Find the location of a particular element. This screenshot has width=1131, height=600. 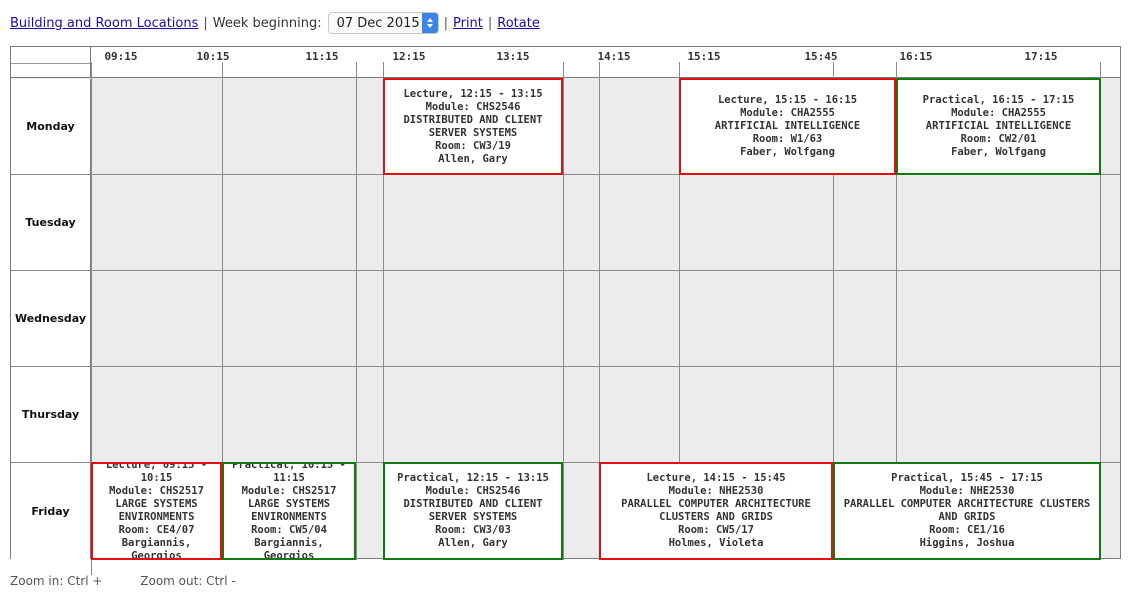

corner-cell is located at coordinates (51, 62).